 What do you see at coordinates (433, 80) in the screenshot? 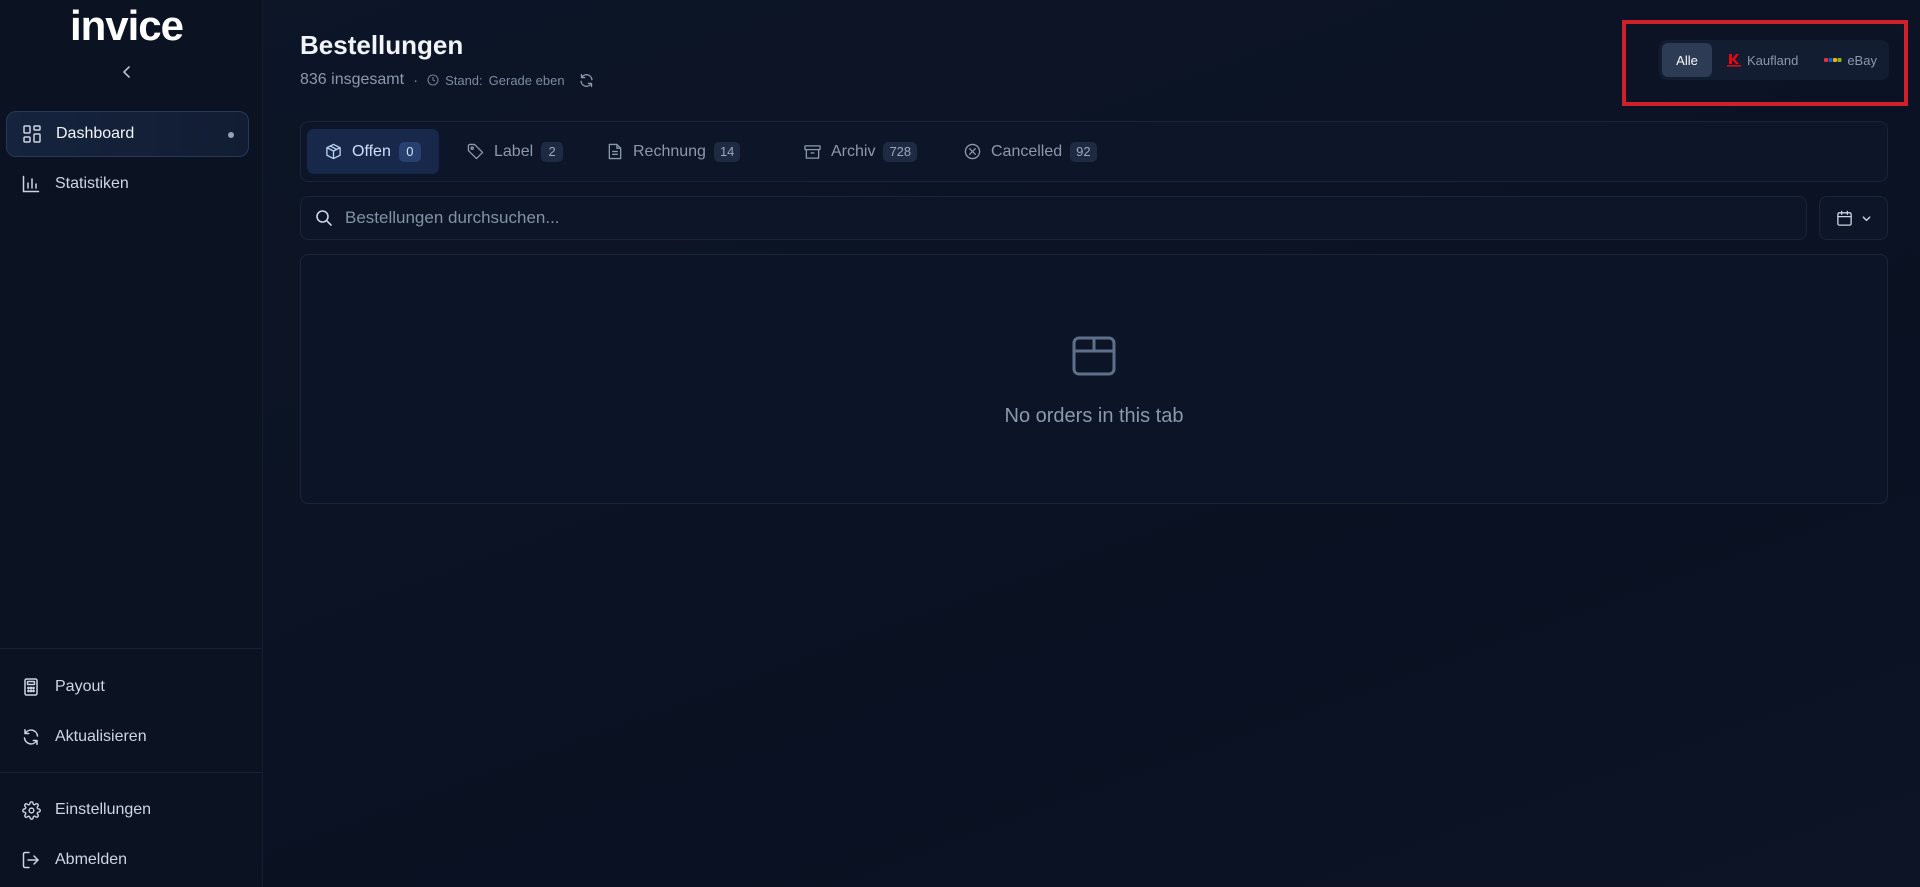
I see `clock-icon` at bounding box center [433, 80].